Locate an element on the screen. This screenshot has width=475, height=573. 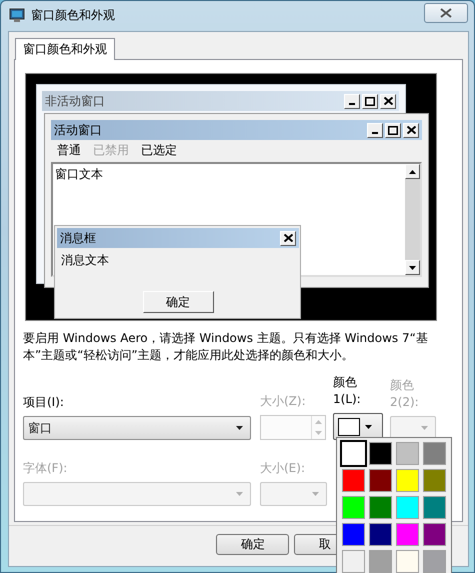
maximize-button is located at coordinates (393, 130).